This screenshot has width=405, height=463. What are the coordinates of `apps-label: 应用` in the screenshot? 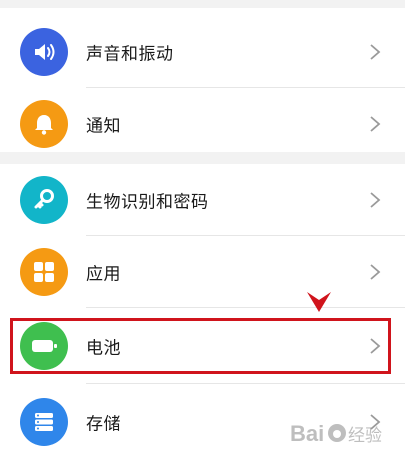 It's located at (103, 274).